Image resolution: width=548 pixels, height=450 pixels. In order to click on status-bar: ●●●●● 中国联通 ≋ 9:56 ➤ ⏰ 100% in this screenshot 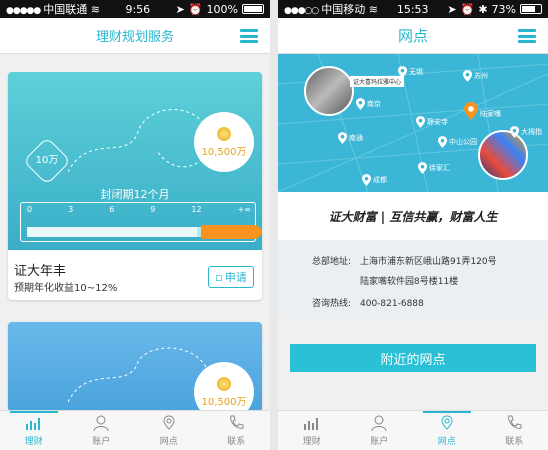, I will do `click(135, 9)`.